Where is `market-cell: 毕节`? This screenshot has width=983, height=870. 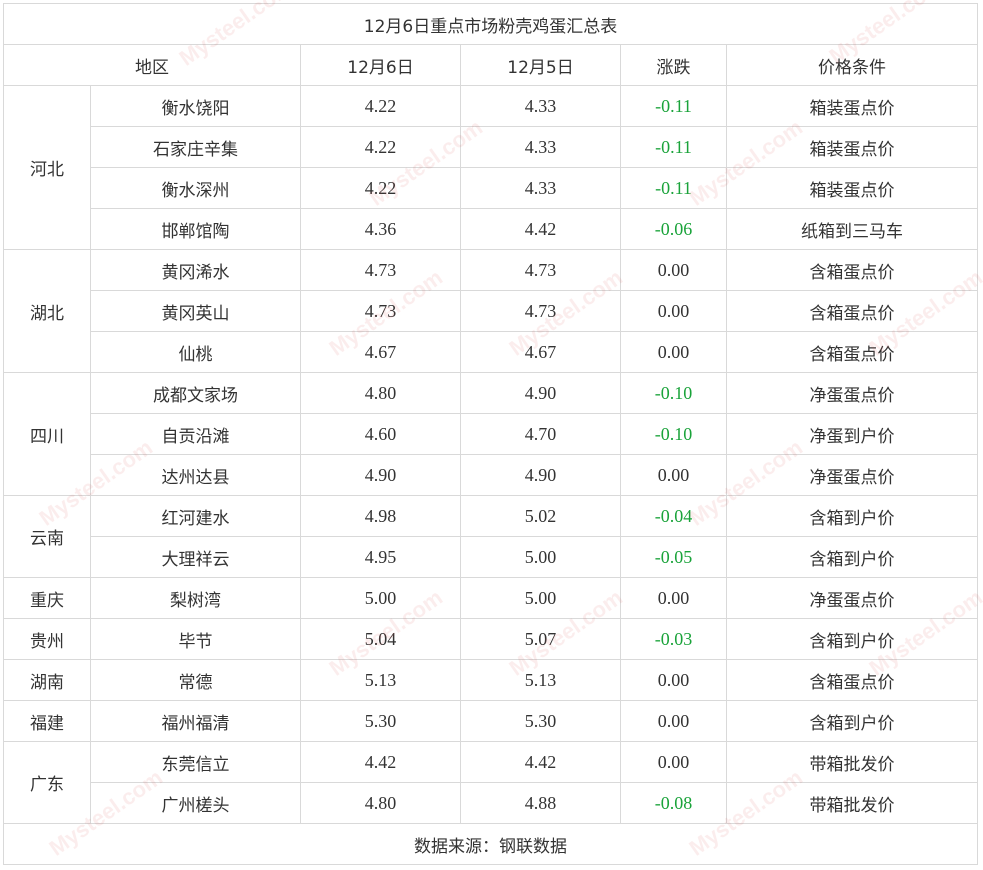
market-cell: 毕节 is located at coordinates (195, 639).